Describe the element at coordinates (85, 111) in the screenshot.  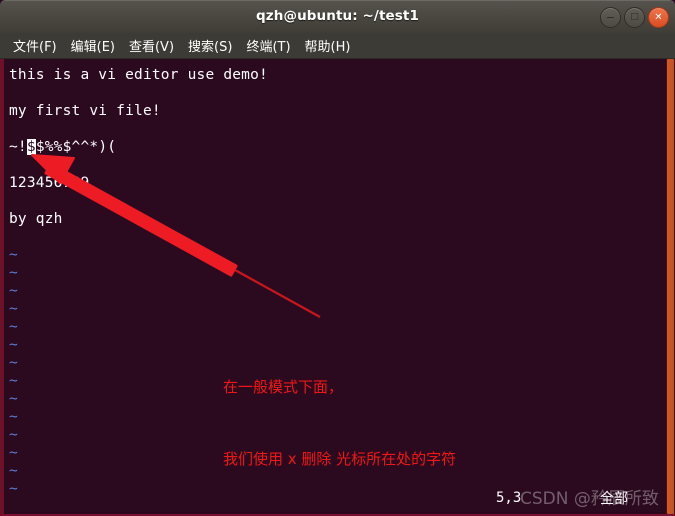
I see `editor-line-3: my first vi file!` at that location.